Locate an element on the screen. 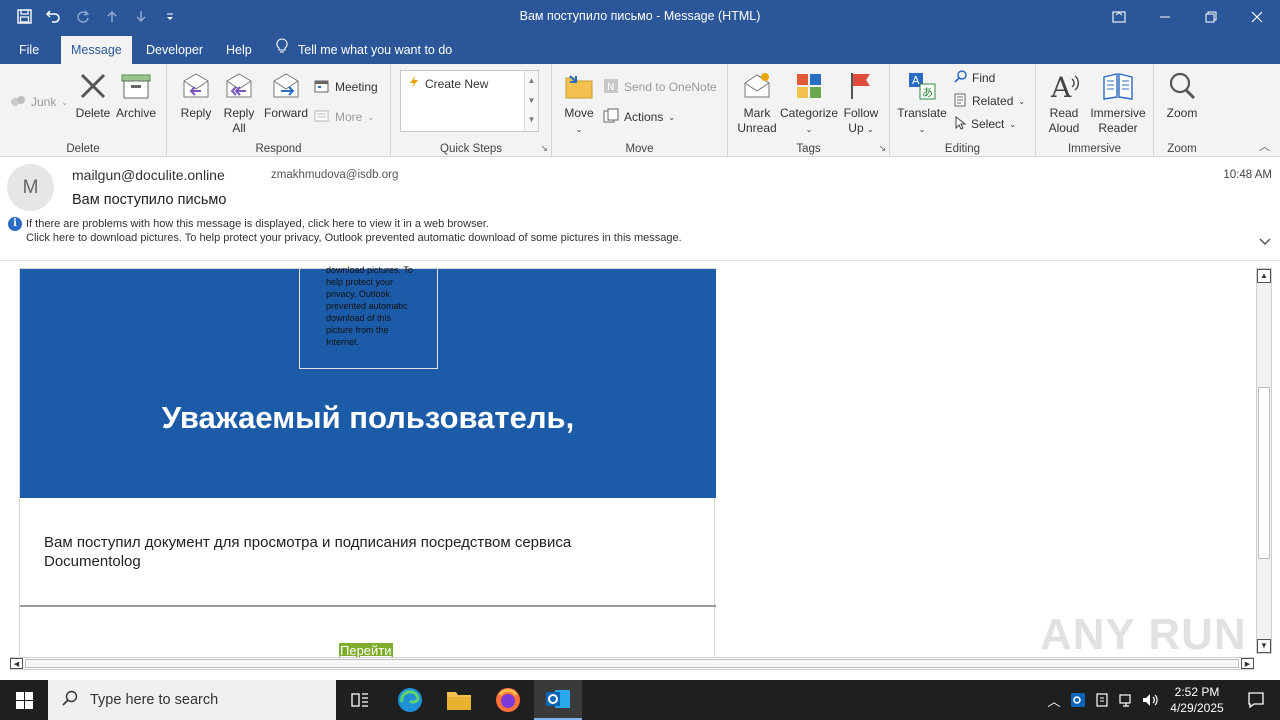 The width and height of the screenshot is (1280, 720). close-icon is located at coordinates (1257, 16).